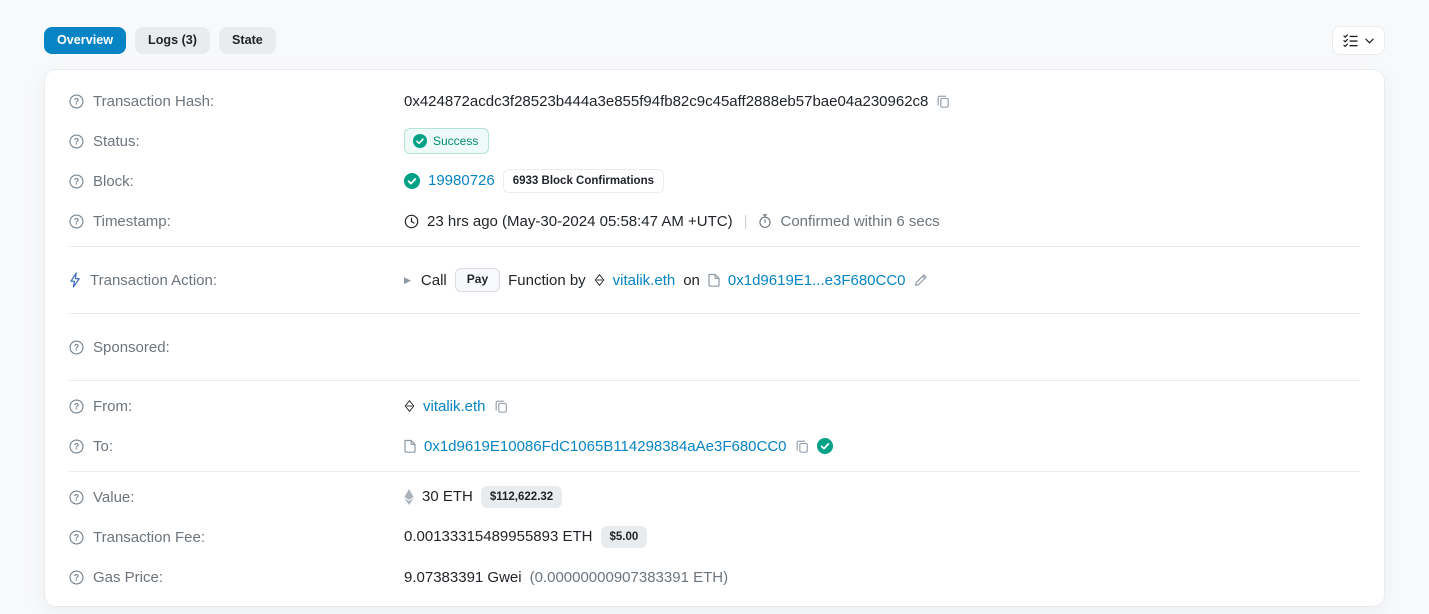 This screenshot has width=1429, height=614. Describe the element at coordinates (943, 101) in the screenshot. I see `copy-hash-button` at that location.